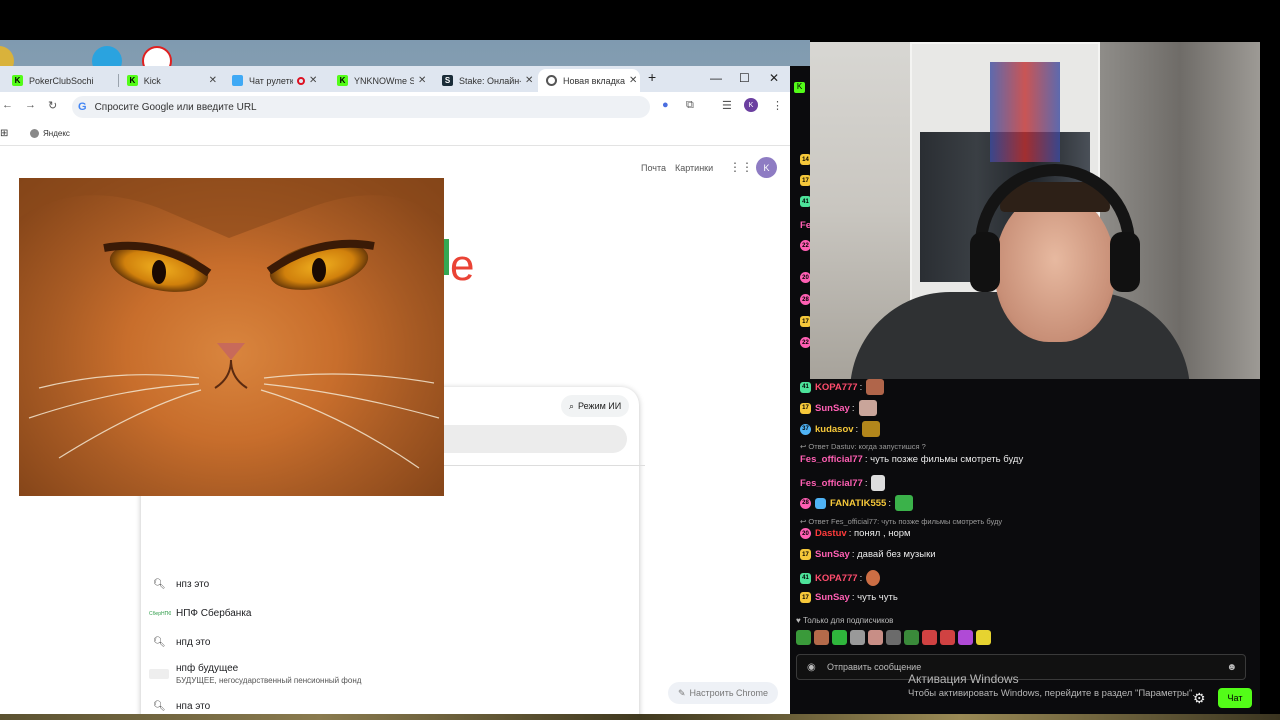 The width and height of the screenshot is (1280, 720). Describe the element at coordinates (462, 265) in the screenshot. I see `google-logo-e: e` at that location.